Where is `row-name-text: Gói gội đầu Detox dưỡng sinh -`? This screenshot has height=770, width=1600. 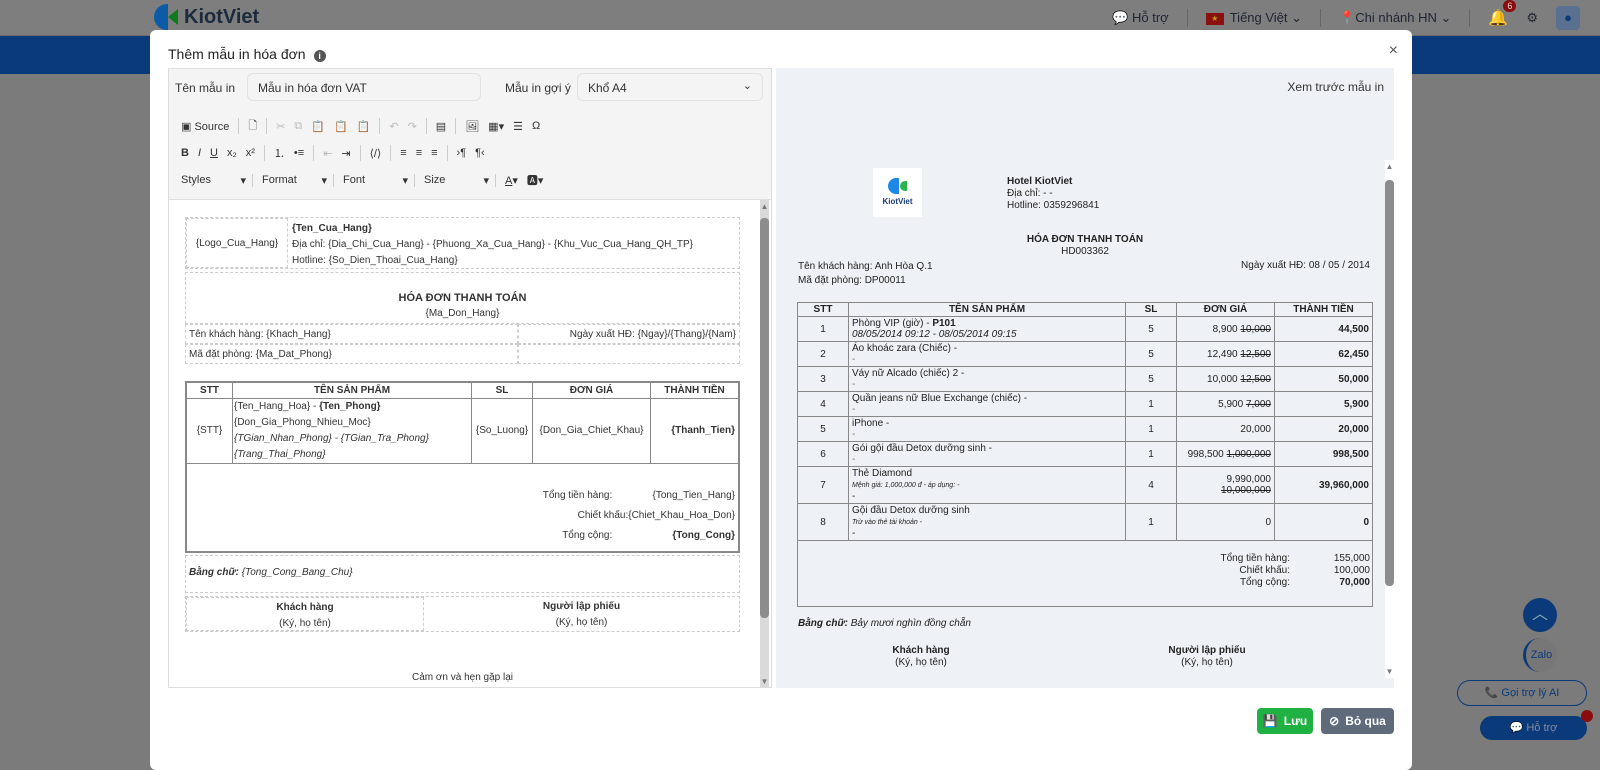 row-name-text: Gói gội đầu Detox dưỡng sinh - is located at coordinates (922, 448).